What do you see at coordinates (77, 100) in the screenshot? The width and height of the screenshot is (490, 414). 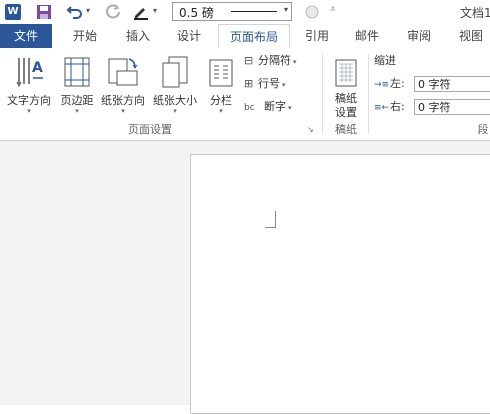 I see `margins-label: 页边距` at bounding box center [77, 100].